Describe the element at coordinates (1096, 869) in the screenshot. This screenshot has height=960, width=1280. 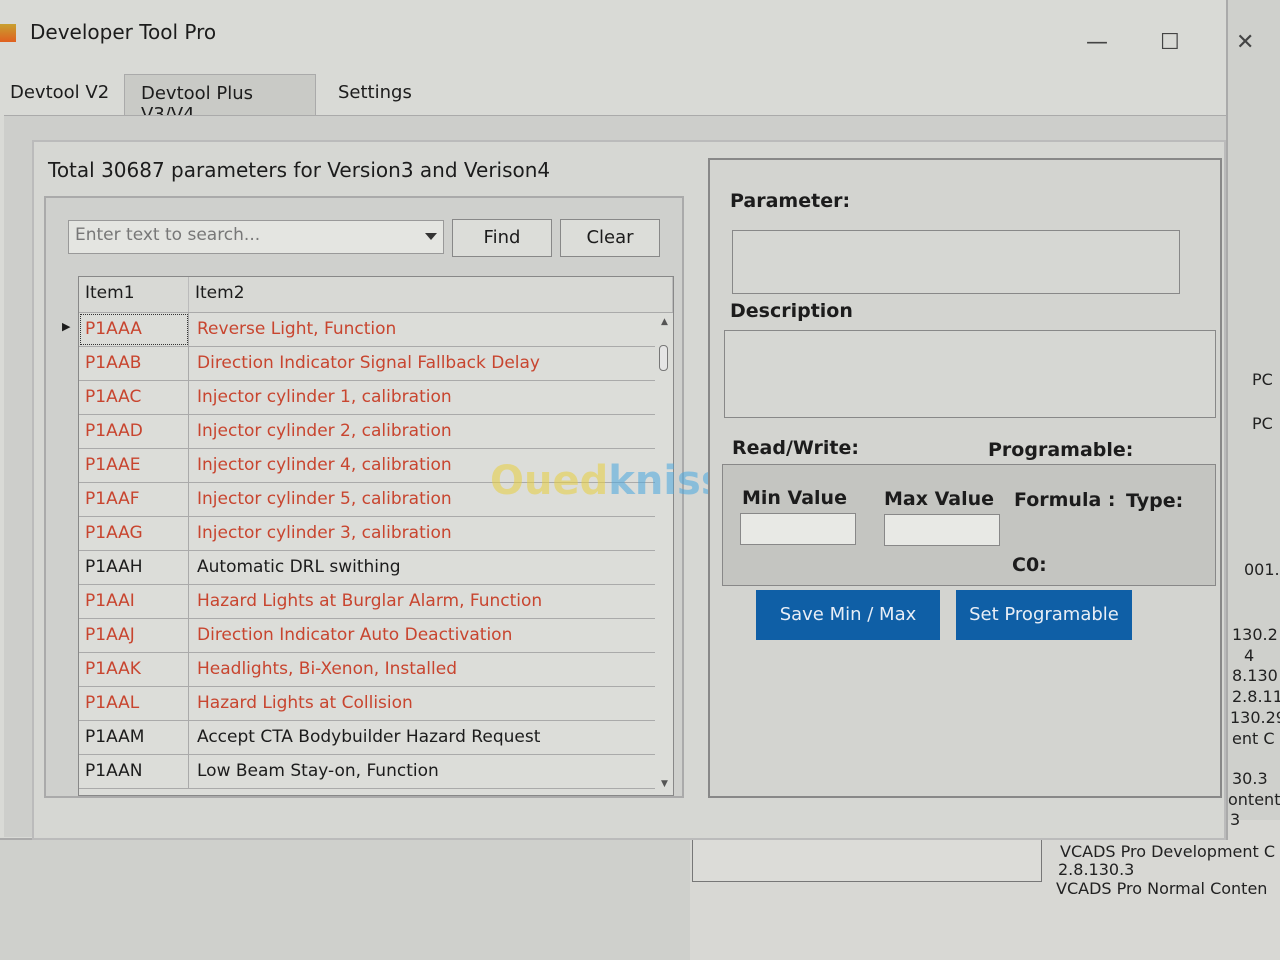
I see `bg-text: 2.8.130.3` at that location.